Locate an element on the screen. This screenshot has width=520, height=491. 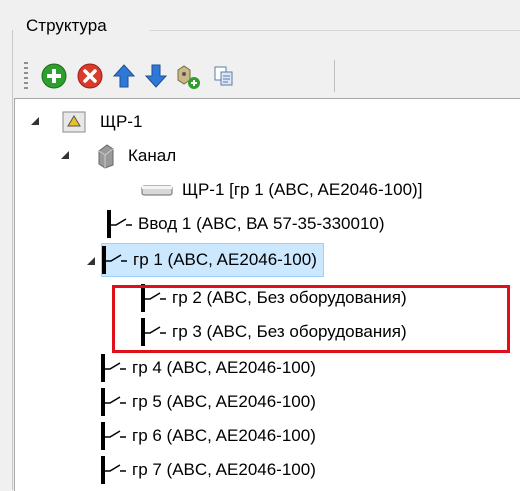
node-label: Канал is located at coordinates (152, 155).